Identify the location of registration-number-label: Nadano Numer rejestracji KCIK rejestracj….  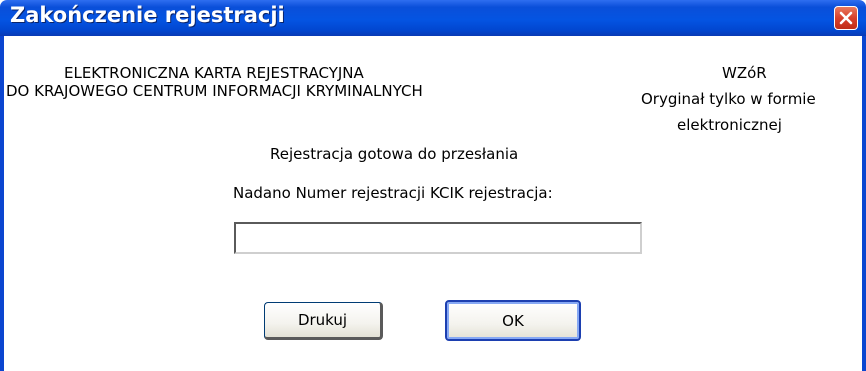
(393, 193).